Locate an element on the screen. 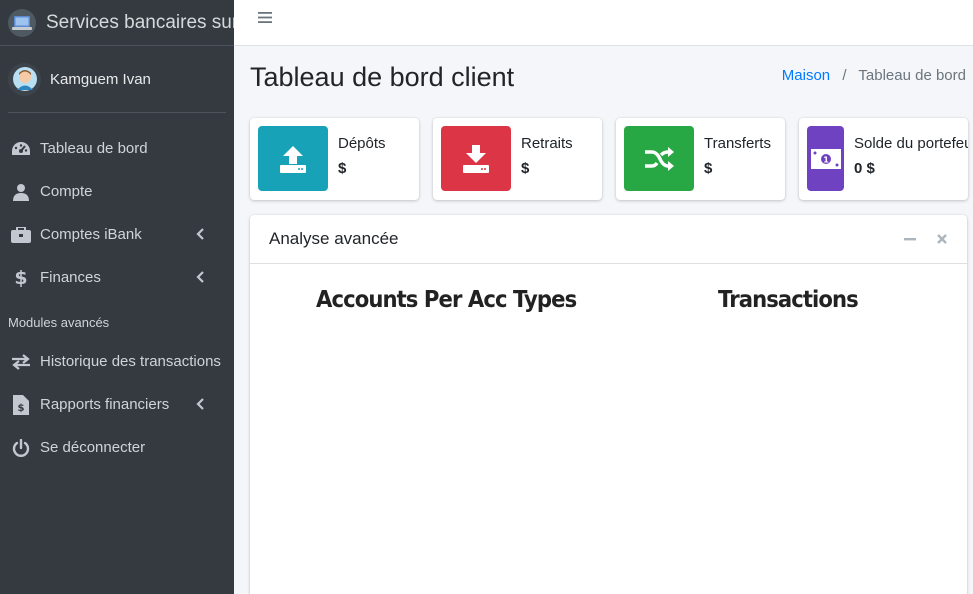 The width and height of the screenshot is (973, 594). sidebar-item-dashboard: Tableau de bord is located at coordinates (117, 148).